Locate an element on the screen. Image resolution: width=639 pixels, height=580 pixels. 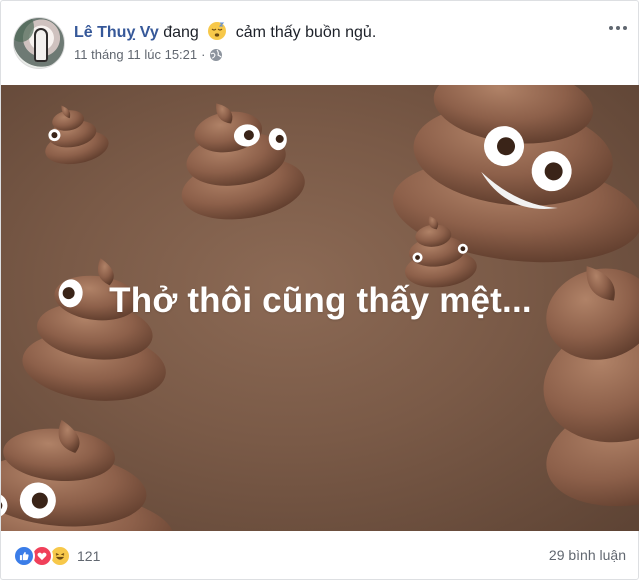
feeling-text: cảm thấy buồn ngủ. is located at coordinates (306, 32).